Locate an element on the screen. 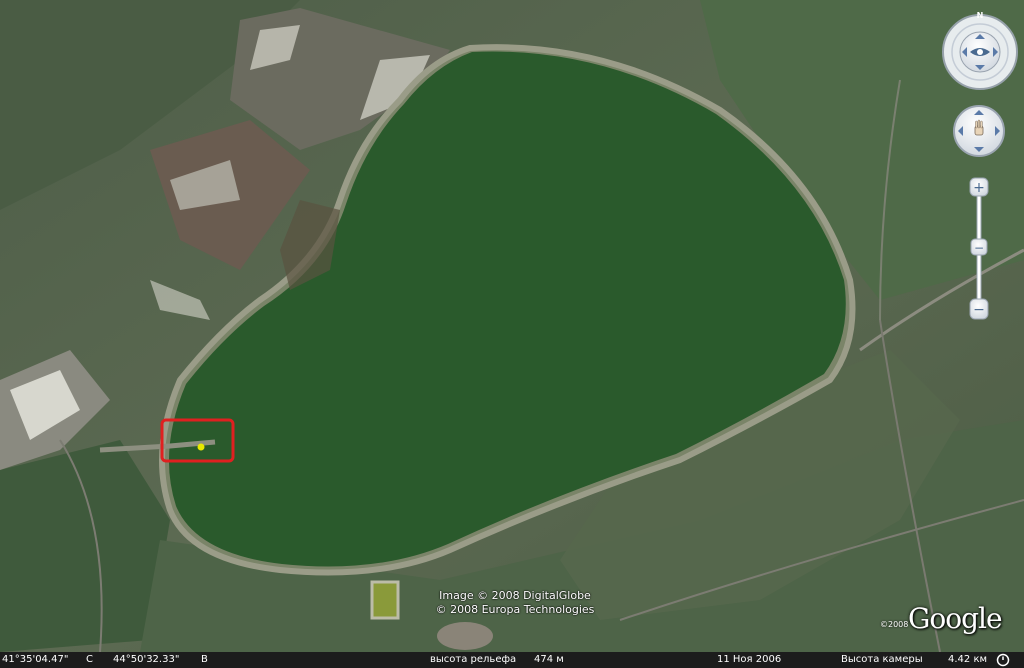 The image size is (1024, 668). zoom-out-label: − is located at coordinates (979, 310).